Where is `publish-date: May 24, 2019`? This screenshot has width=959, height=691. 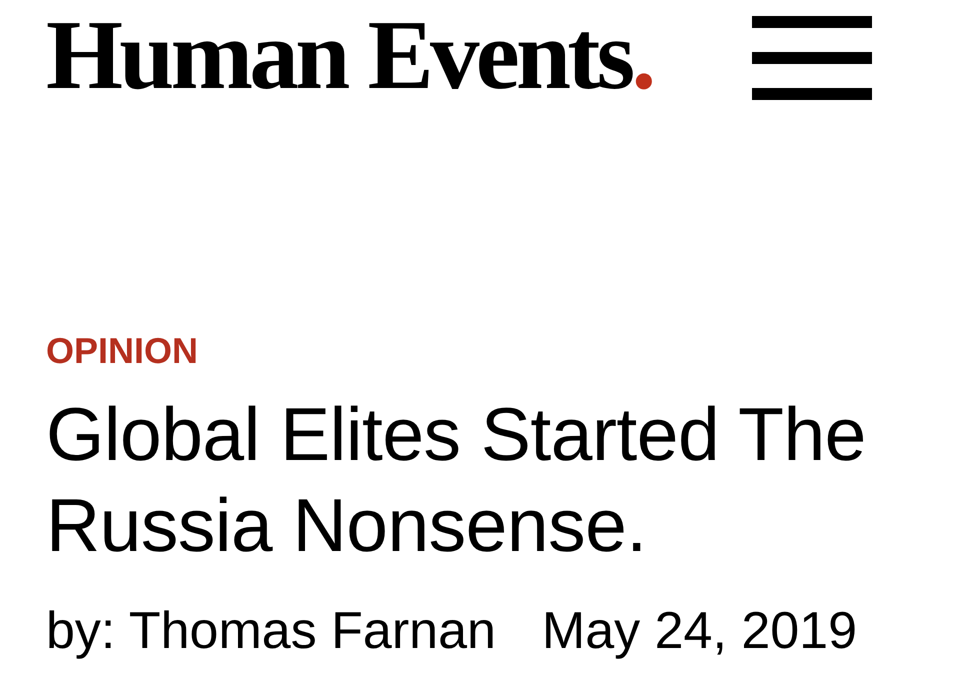
publish-date: May 24, 2019 is located at coordinates (700, 631).